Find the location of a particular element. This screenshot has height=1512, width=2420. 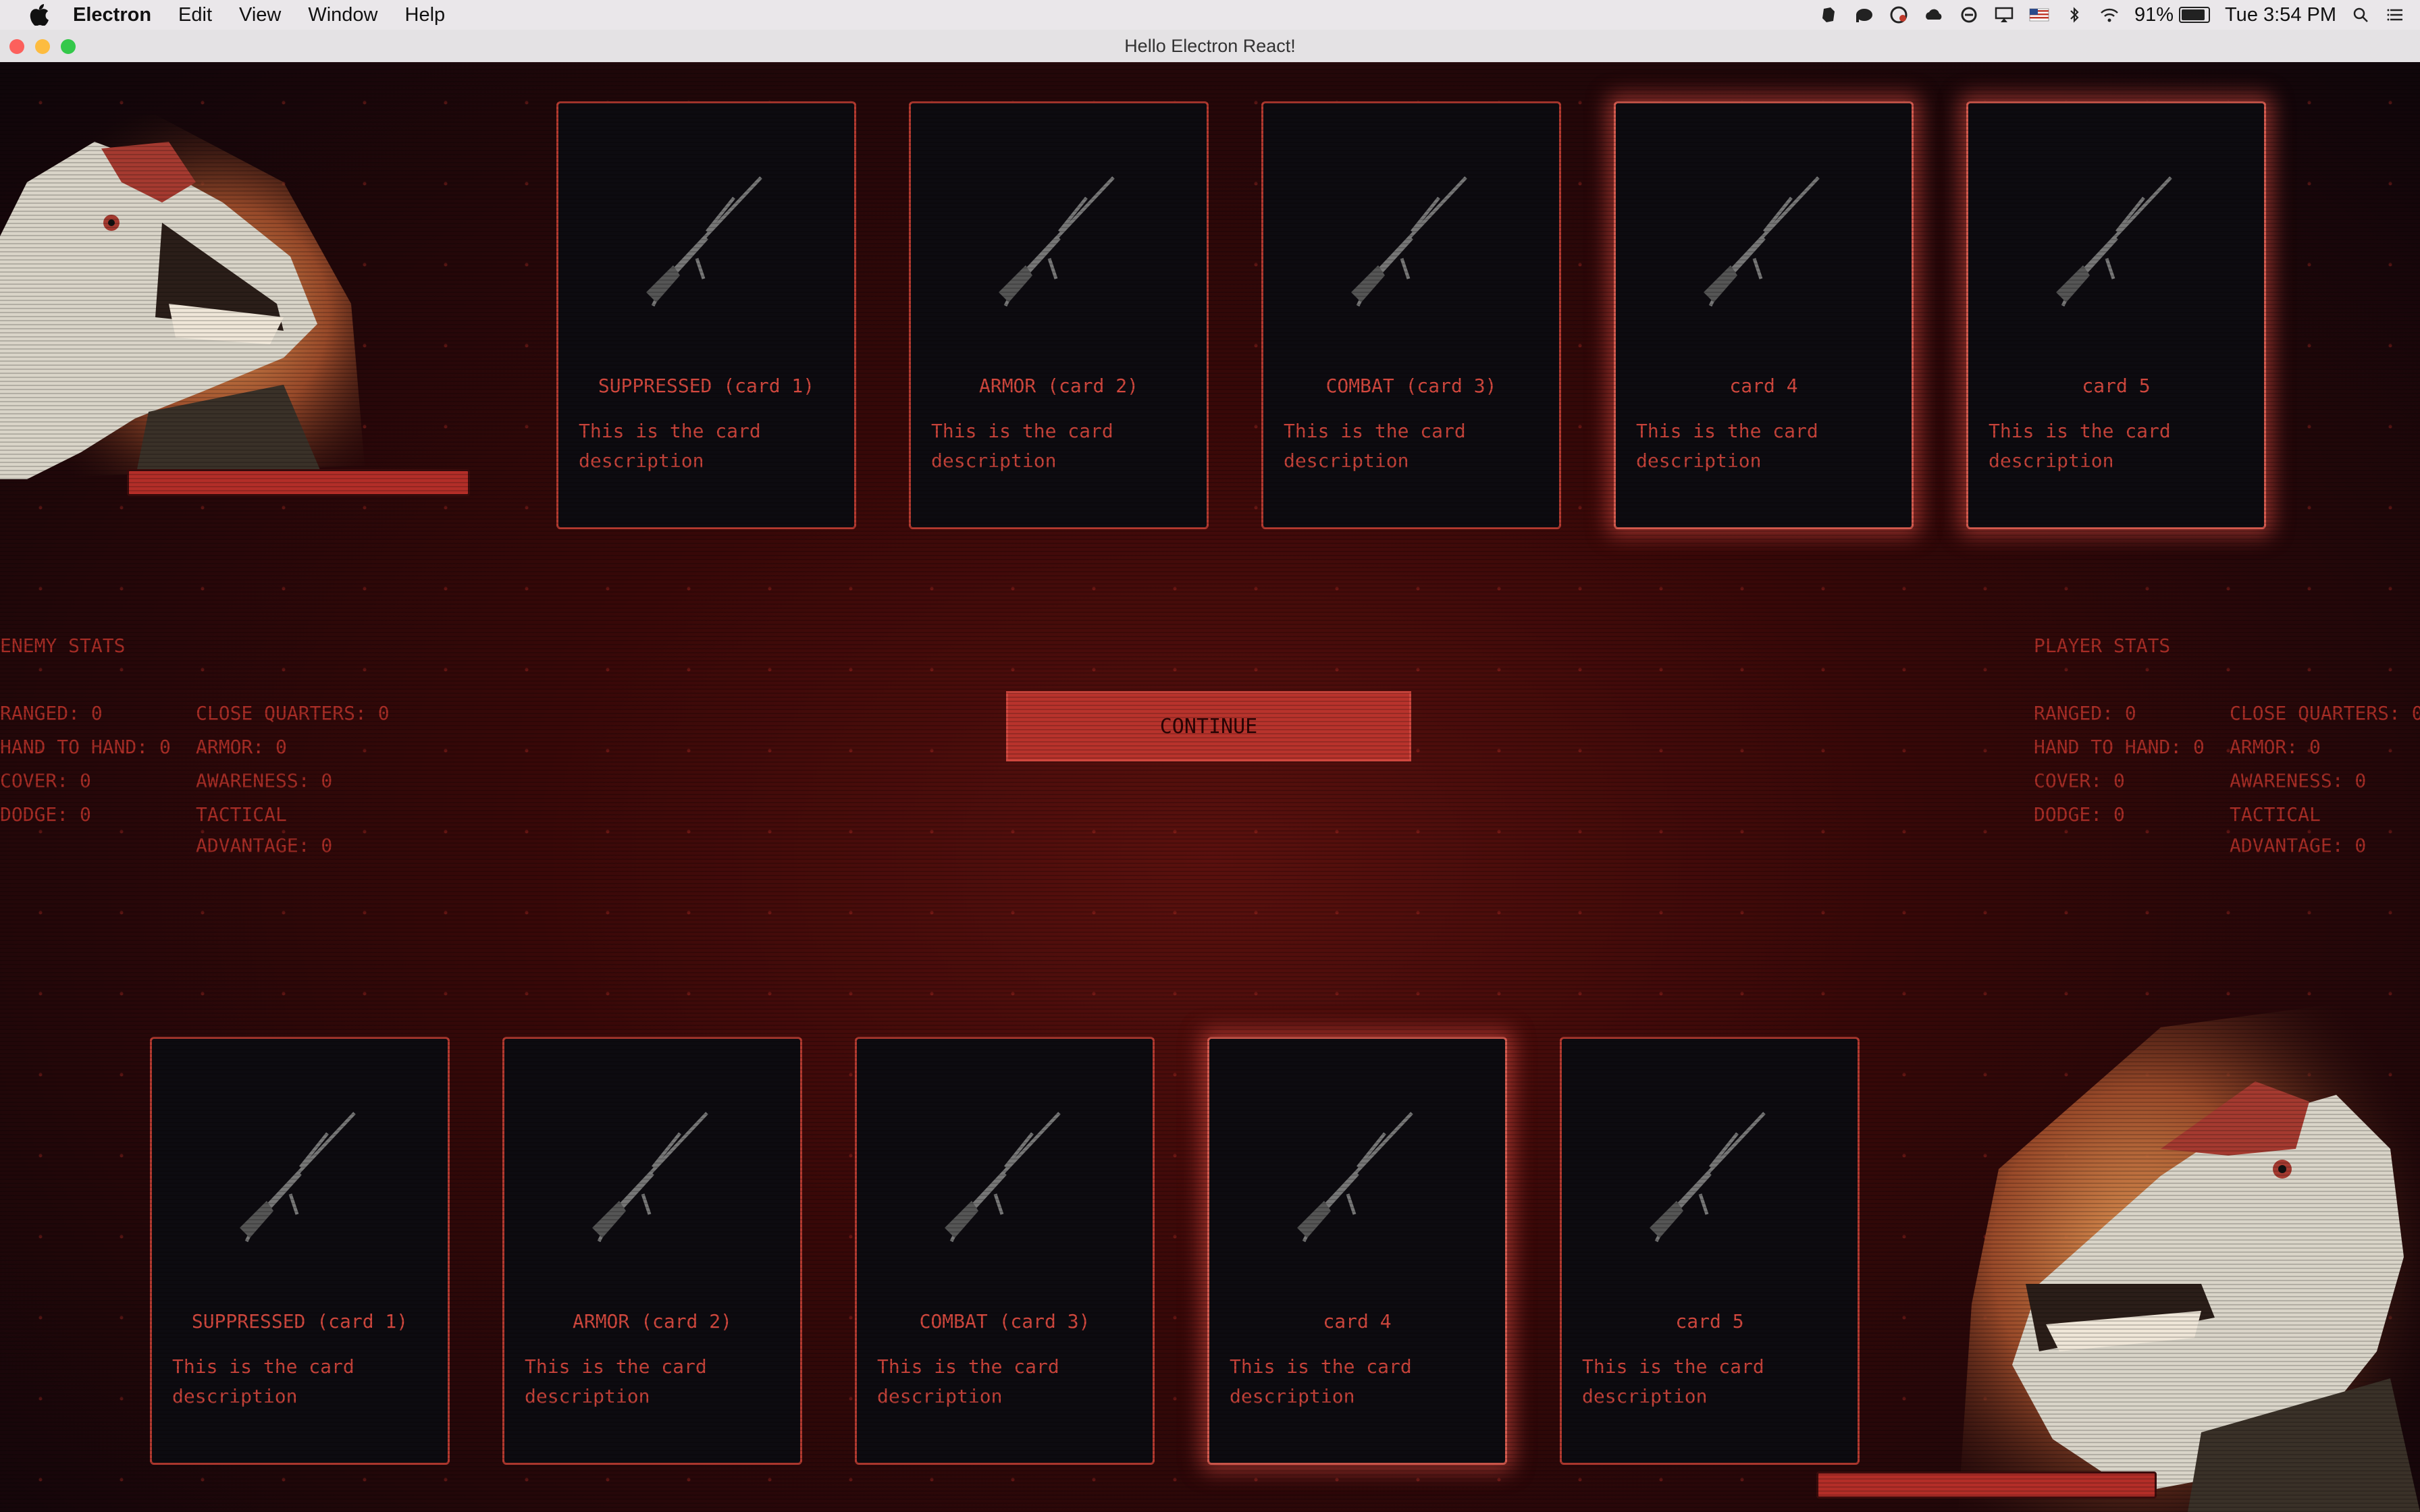

player-stat-ranged: RANGED: 0 is located at coordinates (2085, 713).